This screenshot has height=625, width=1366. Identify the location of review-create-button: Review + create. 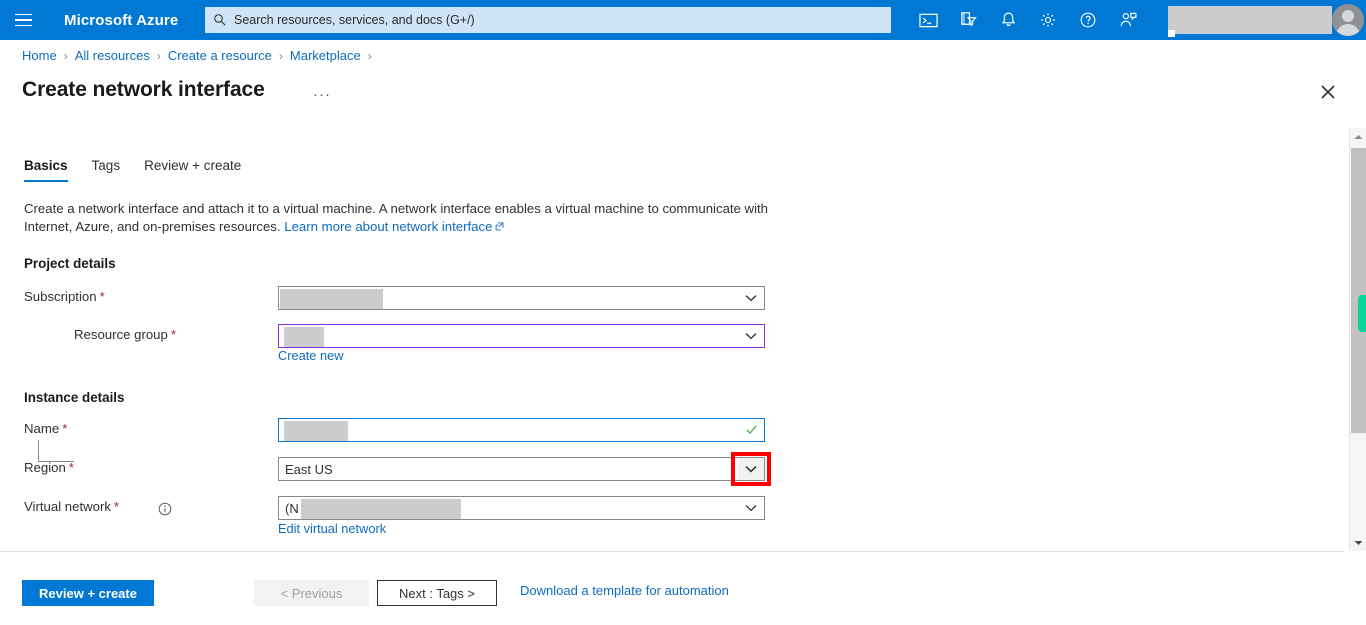
(88, 593).